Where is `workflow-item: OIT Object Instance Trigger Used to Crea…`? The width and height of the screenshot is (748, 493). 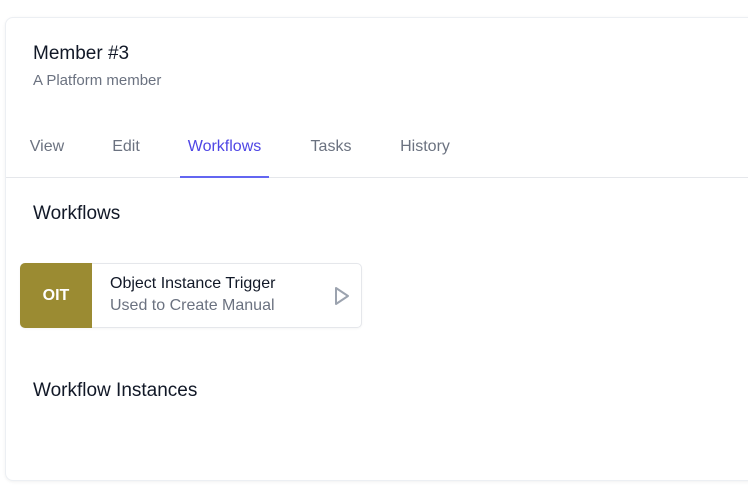 workflow-item: OIT Object Instance Trigger Used to Crea… is located at coordinates (191, 295).